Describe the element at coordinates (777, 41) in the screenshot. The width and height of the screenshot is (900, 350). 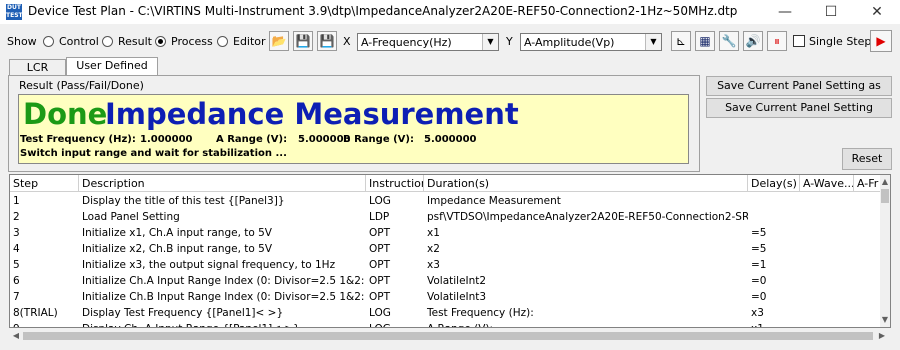
I see `pause-icon: ⏸` at that location.